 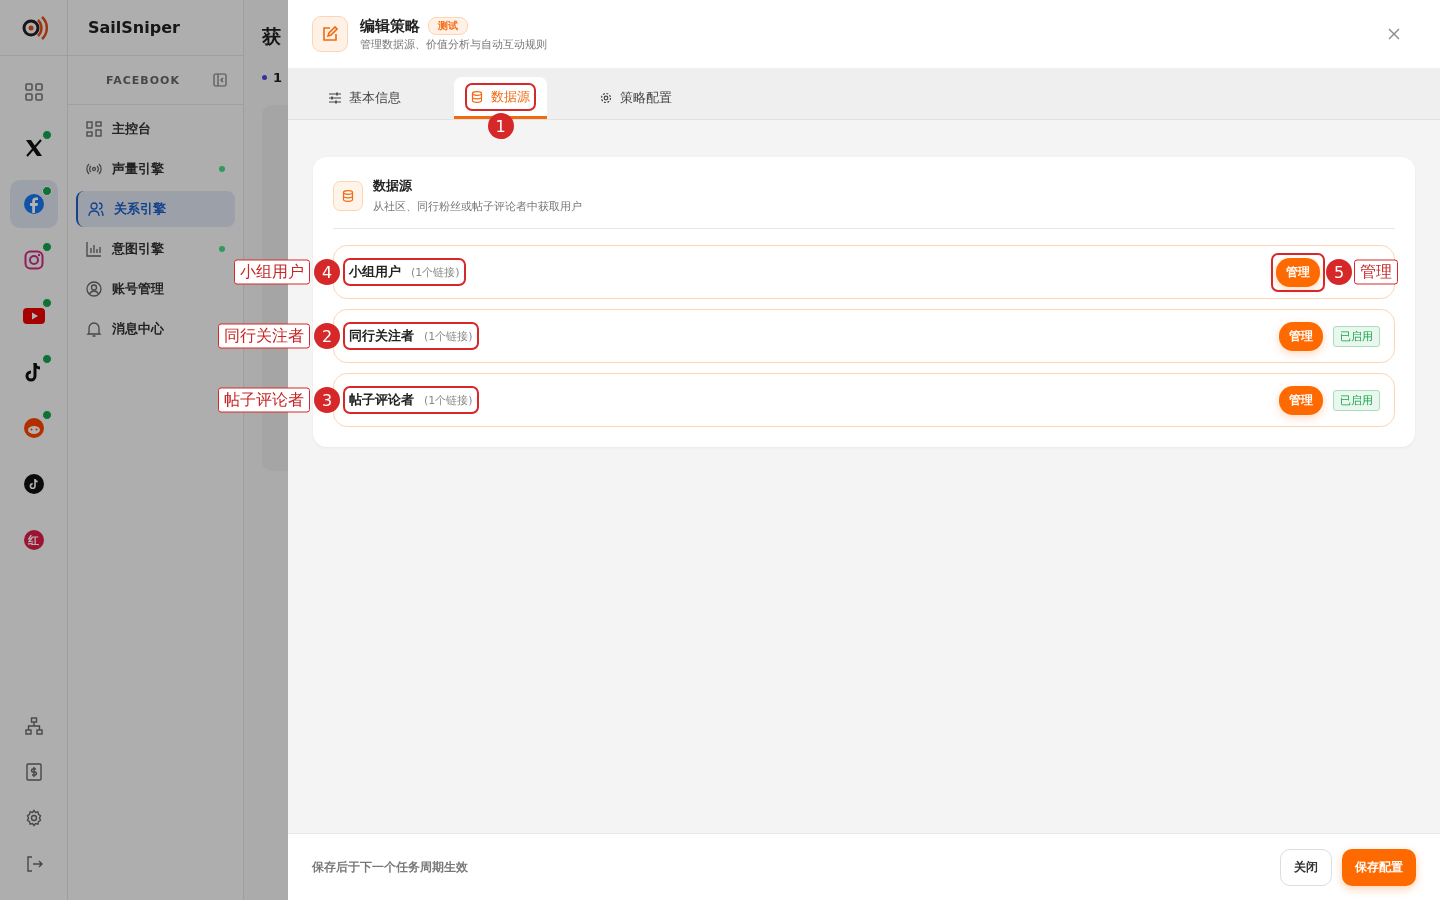 I want to click on footer-note: 保存后于下一个任务周期生效, so click(x=390, y=867).